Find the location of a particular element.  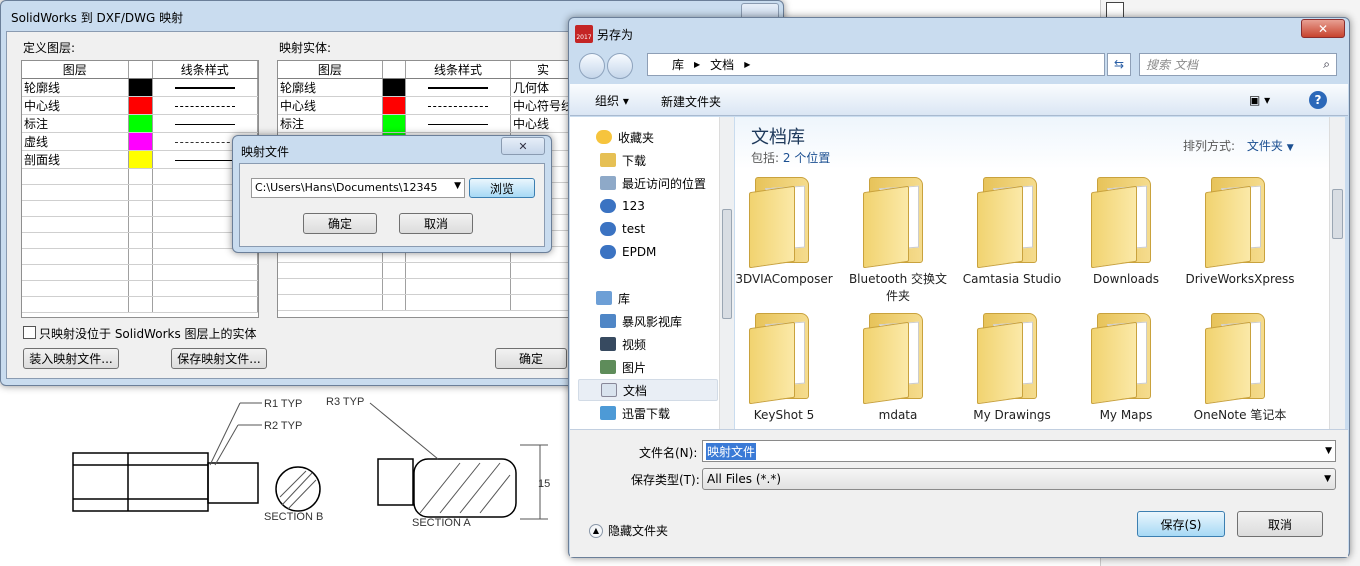

map-file-cancel-button: 取消 is located at coordinates (436, 223).